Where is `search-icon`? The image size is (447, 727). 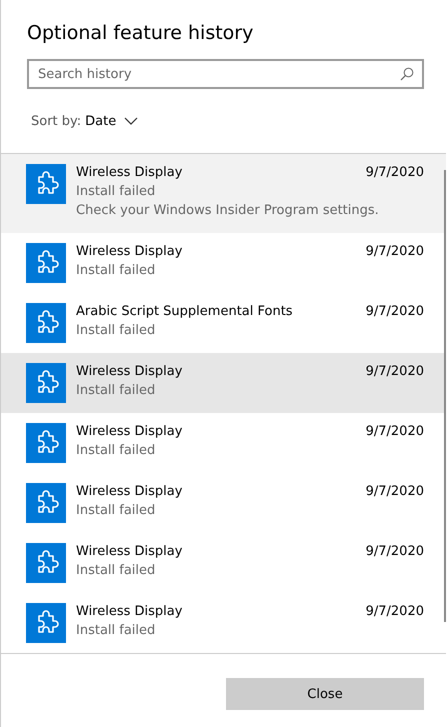 search-icon is located at coordinates (407, 74).